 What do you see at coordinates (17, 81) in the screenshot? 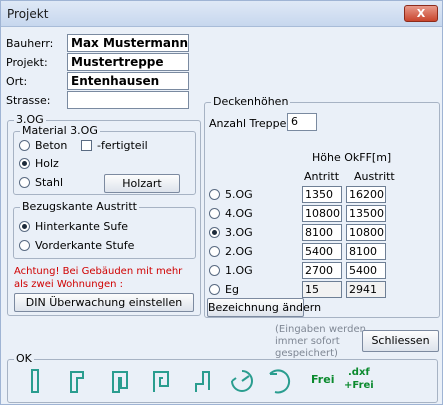
I see `ort-label: Ort:` at bounding box center [17, 81].